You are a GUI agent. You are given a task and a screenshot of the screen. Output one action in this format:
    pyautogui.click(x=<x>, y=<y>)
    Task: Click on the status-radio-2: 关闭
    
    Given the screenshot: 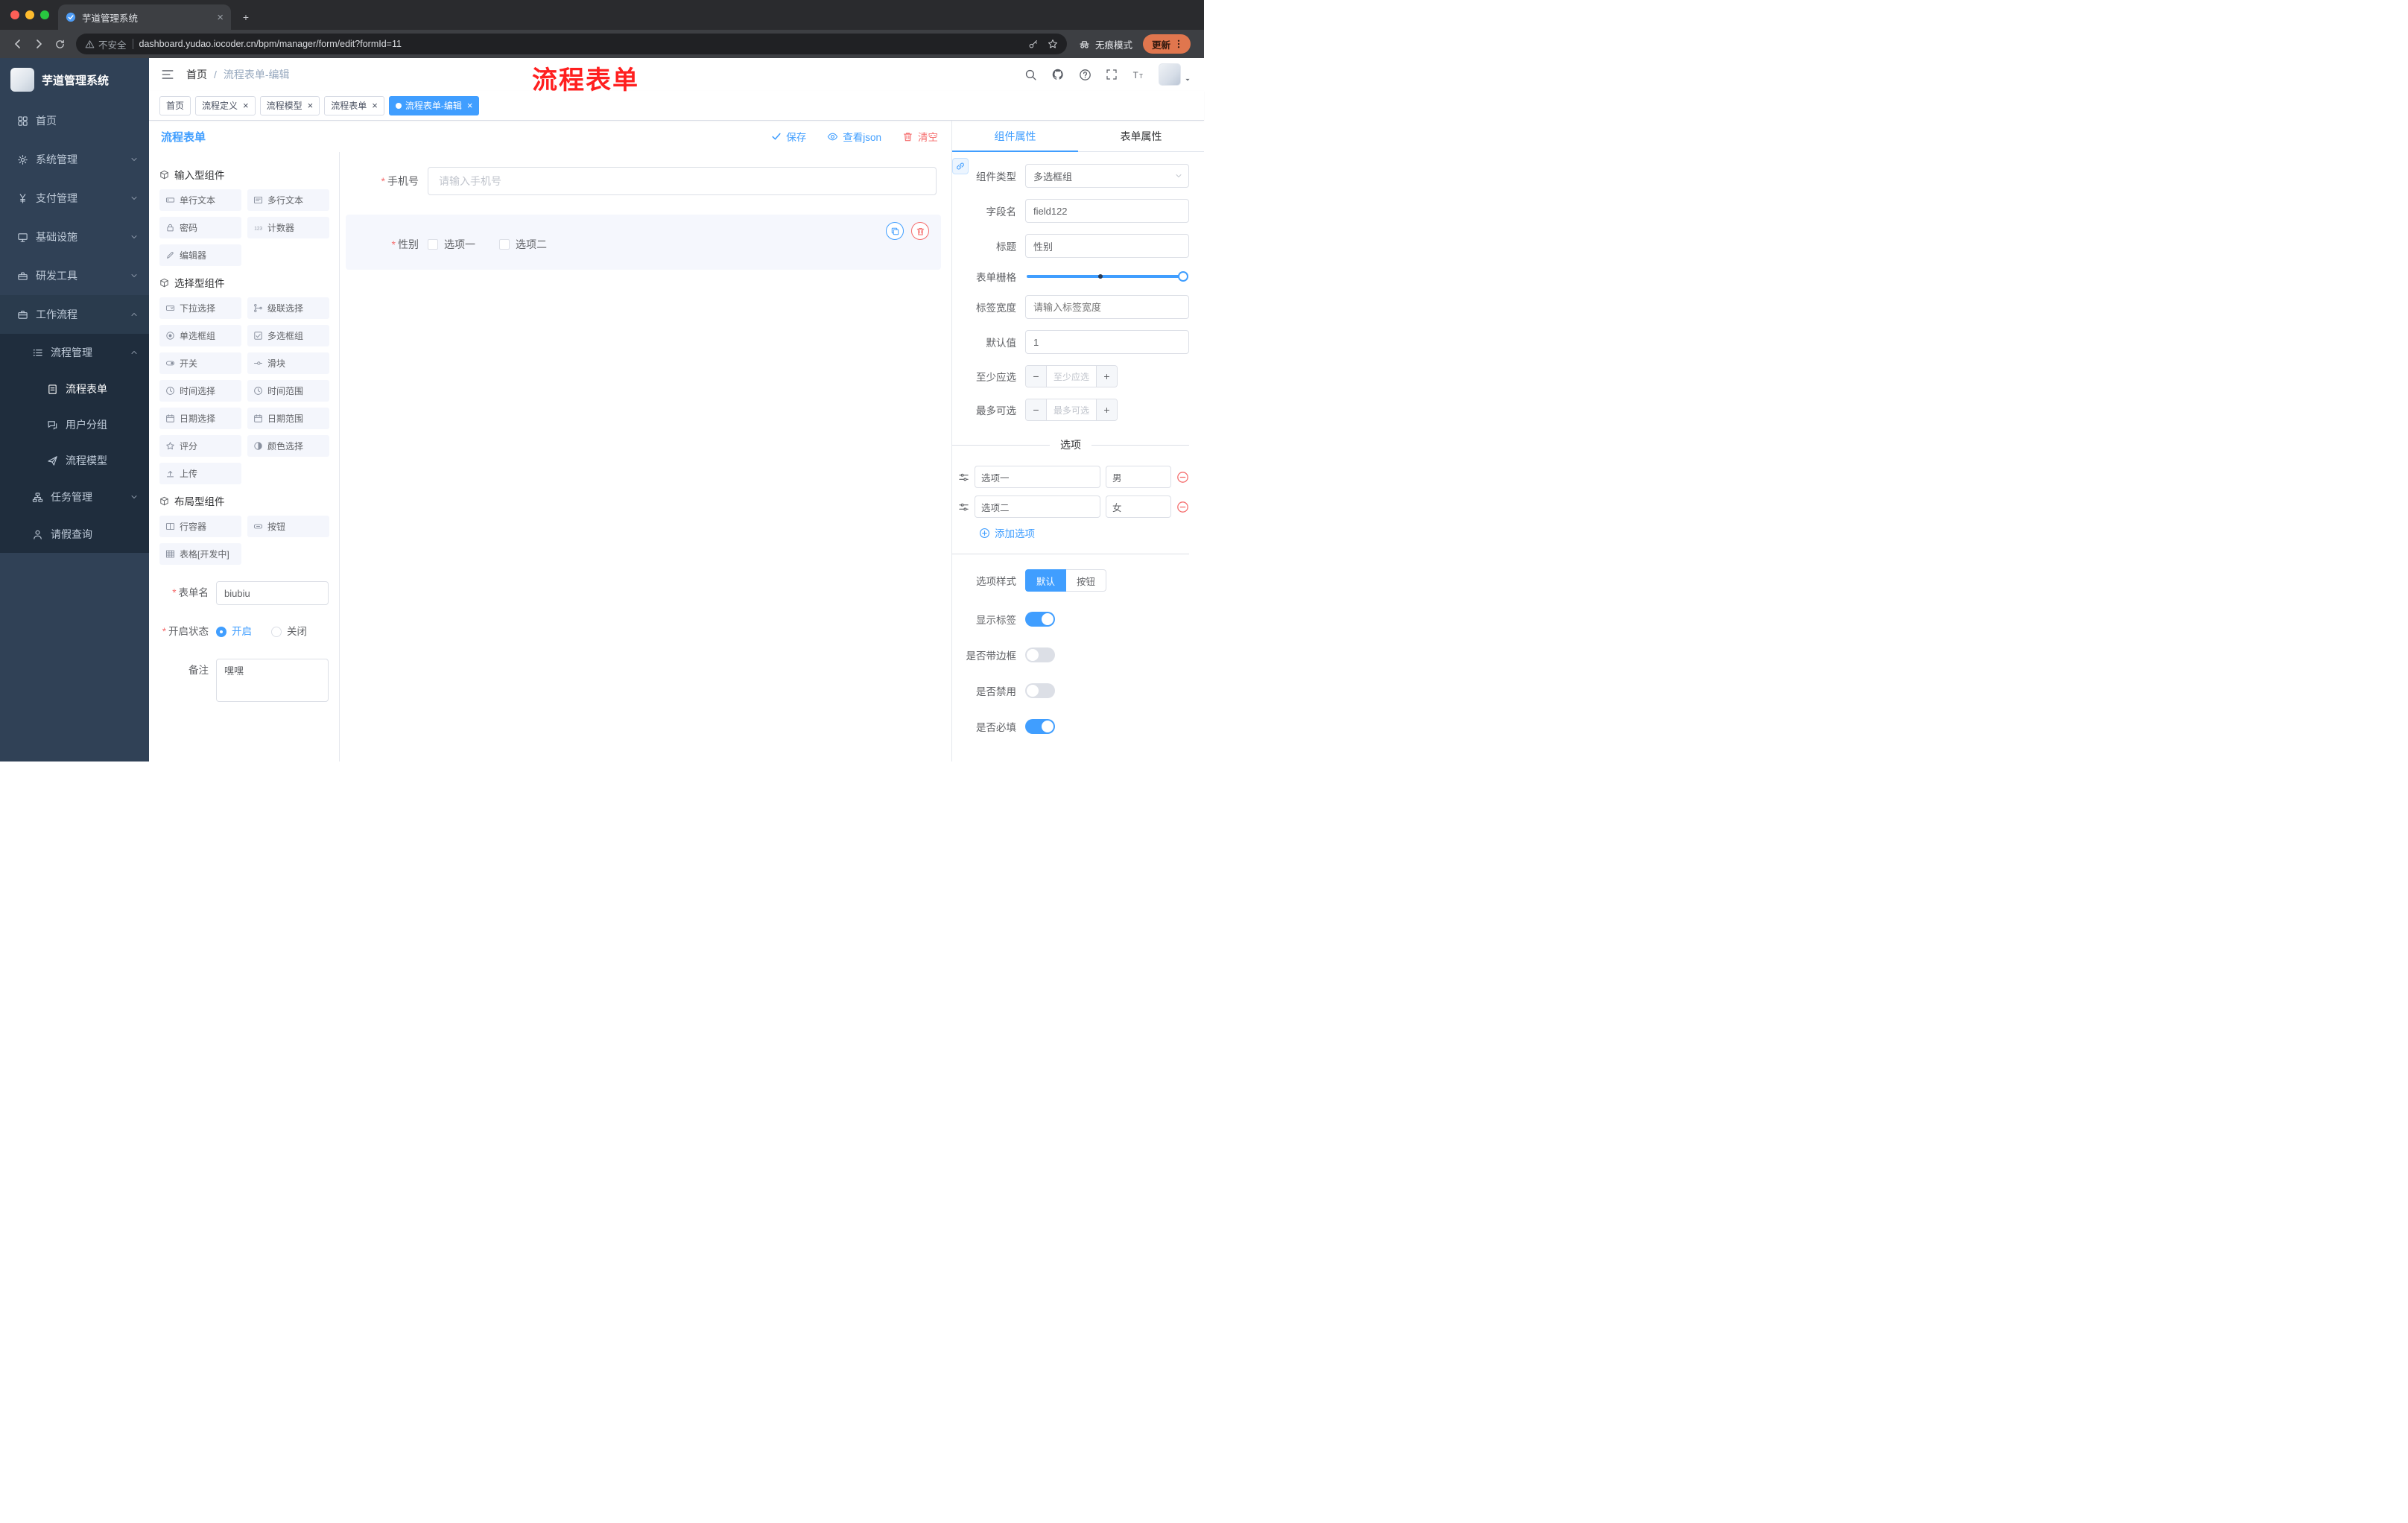 What is the action you would take?
    pyautogui.click(x=289, y=632)
    